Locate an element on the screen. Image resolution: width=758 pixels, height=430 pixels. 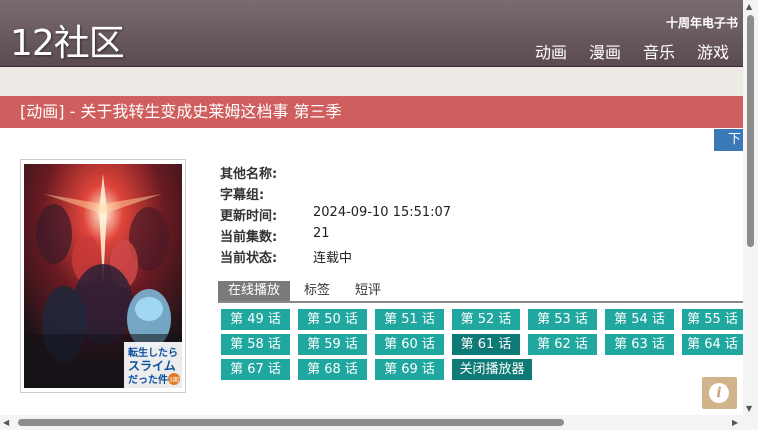
episode-button: 第 68 话 is located at coordinates (332, 369).